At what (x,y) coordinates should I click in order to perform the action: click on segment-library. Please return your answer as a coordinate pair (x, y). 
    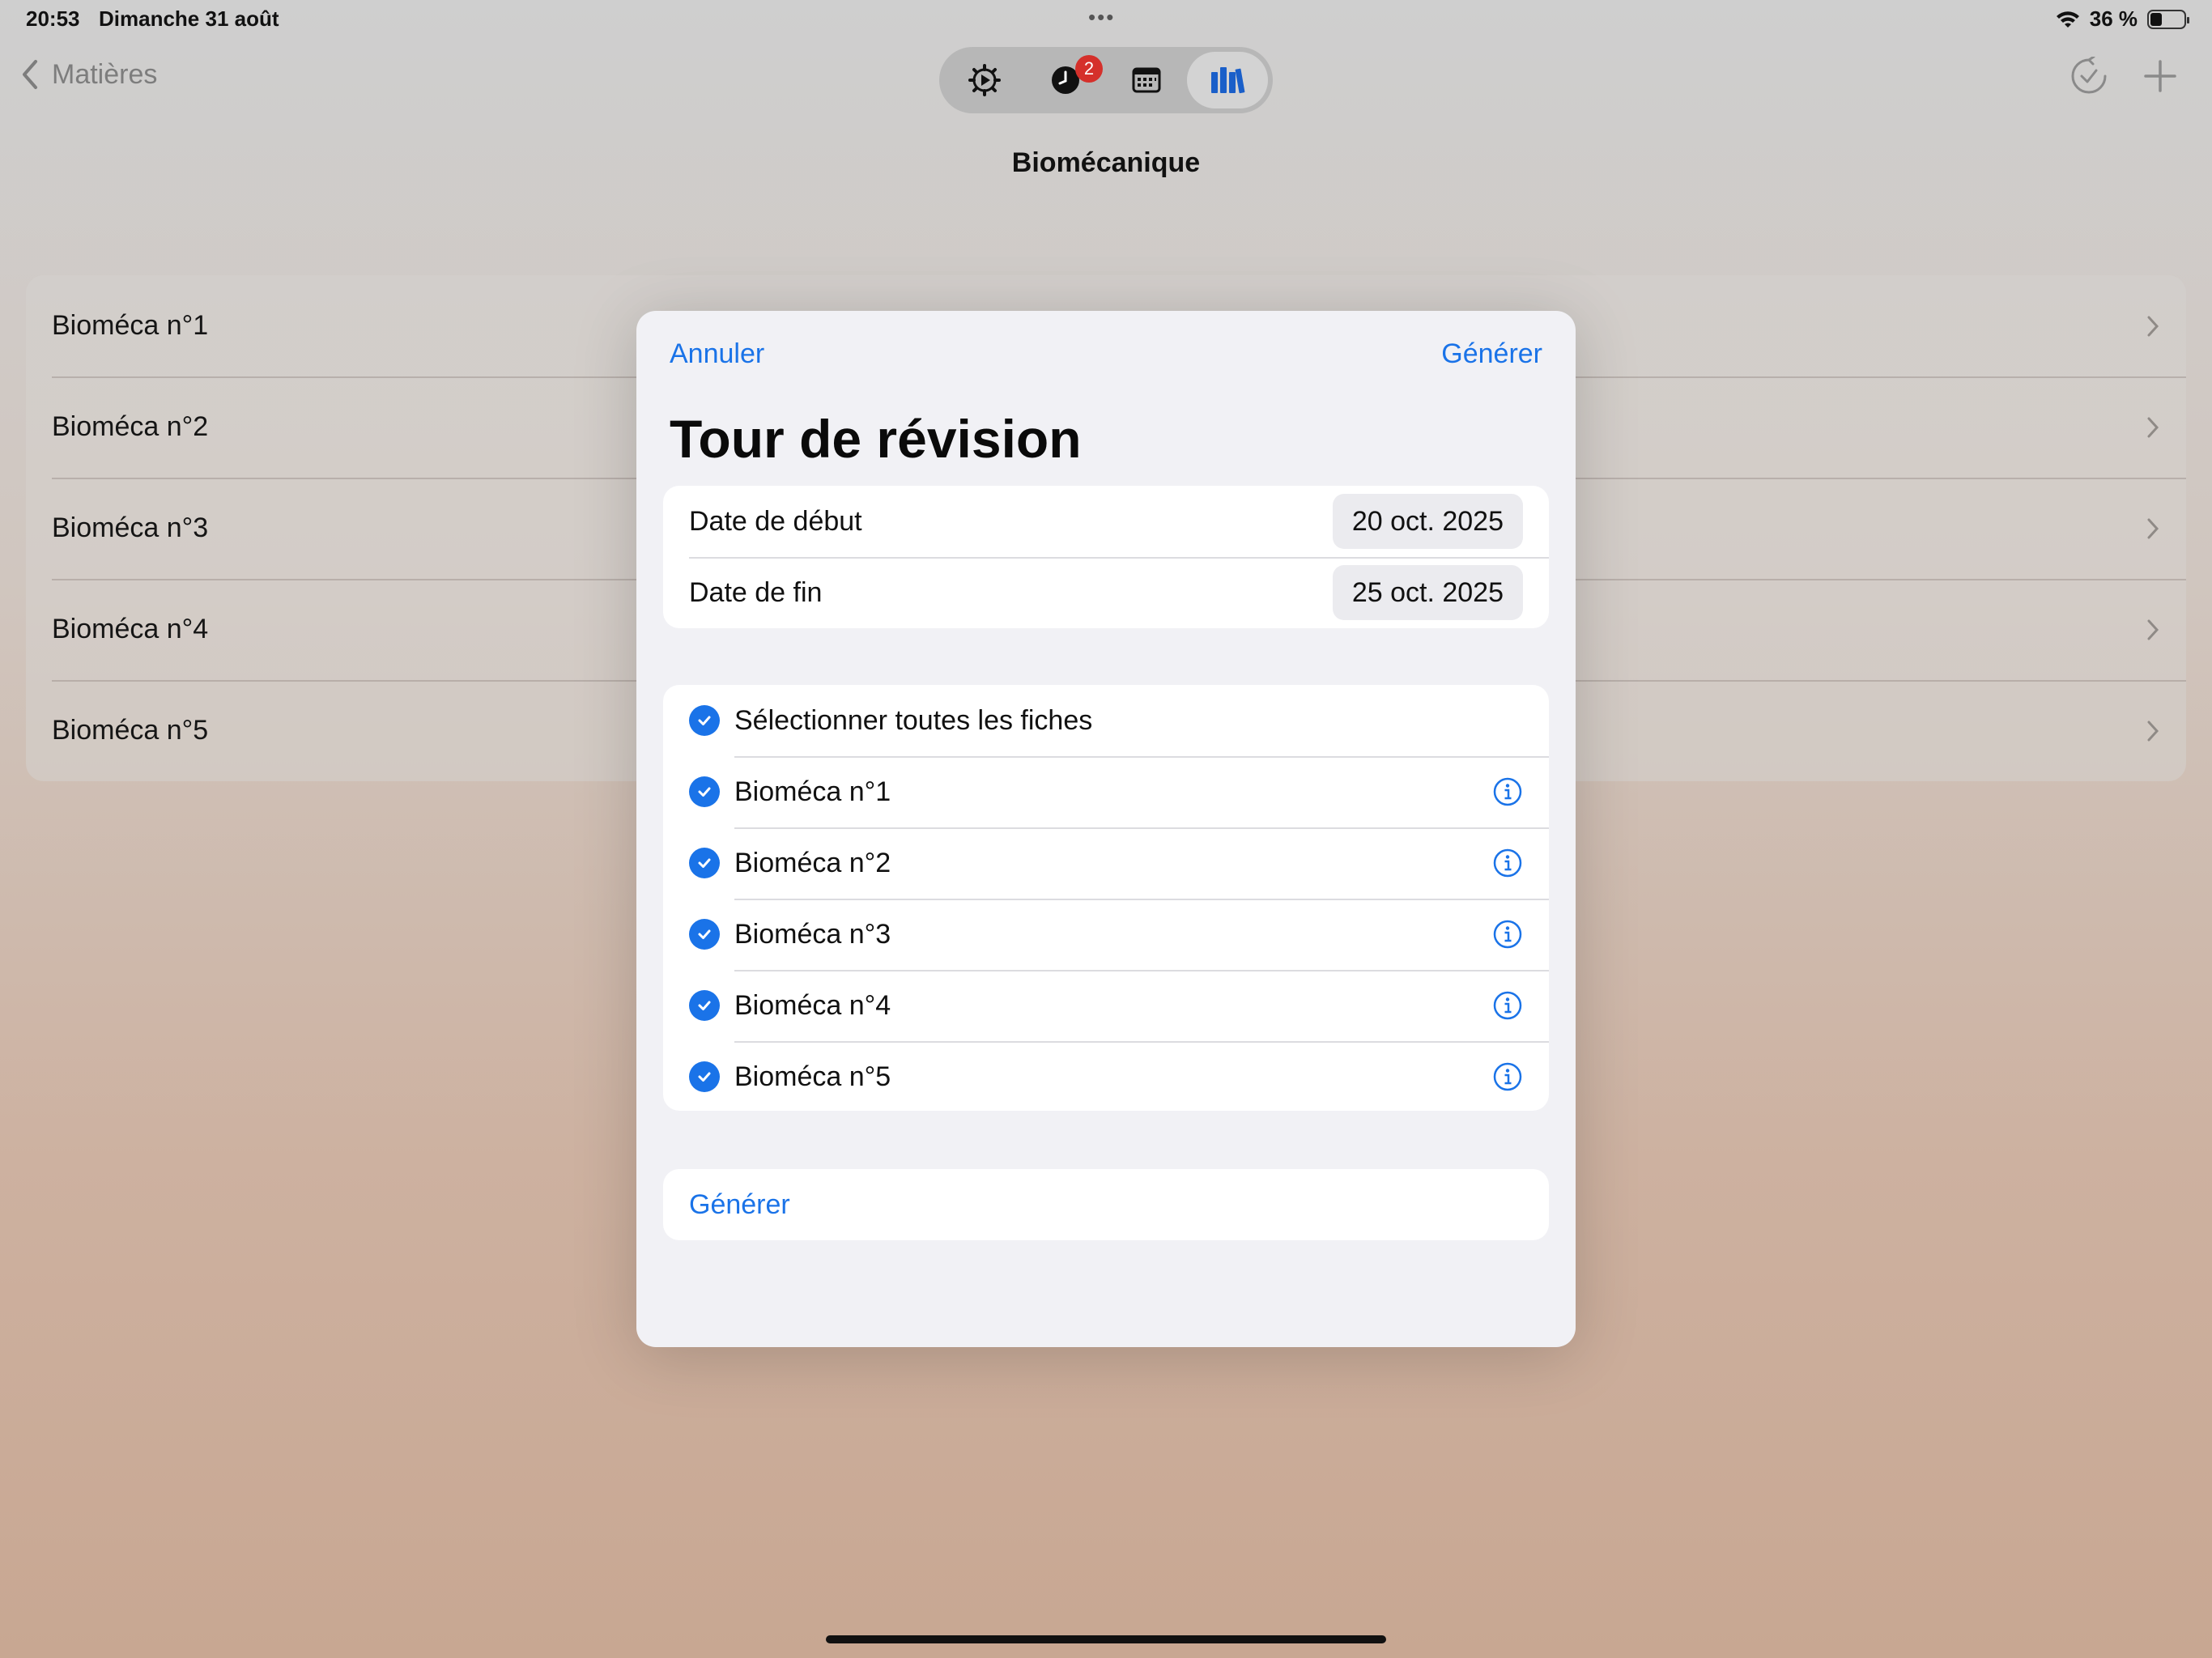
    Looking at the image, I should click on (1228, 80).